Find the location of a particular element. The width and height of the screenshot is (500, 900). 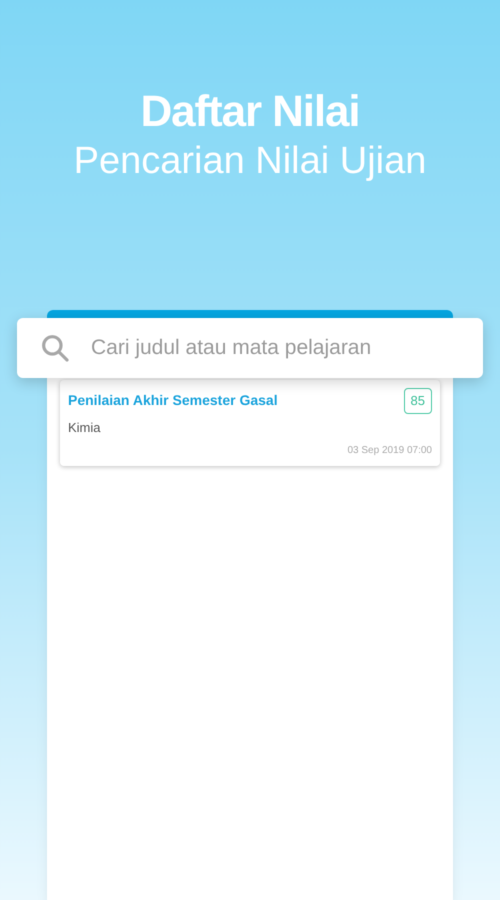

result-date: 03 Sep 2019 07:00 is located at coordinates (389, 451).